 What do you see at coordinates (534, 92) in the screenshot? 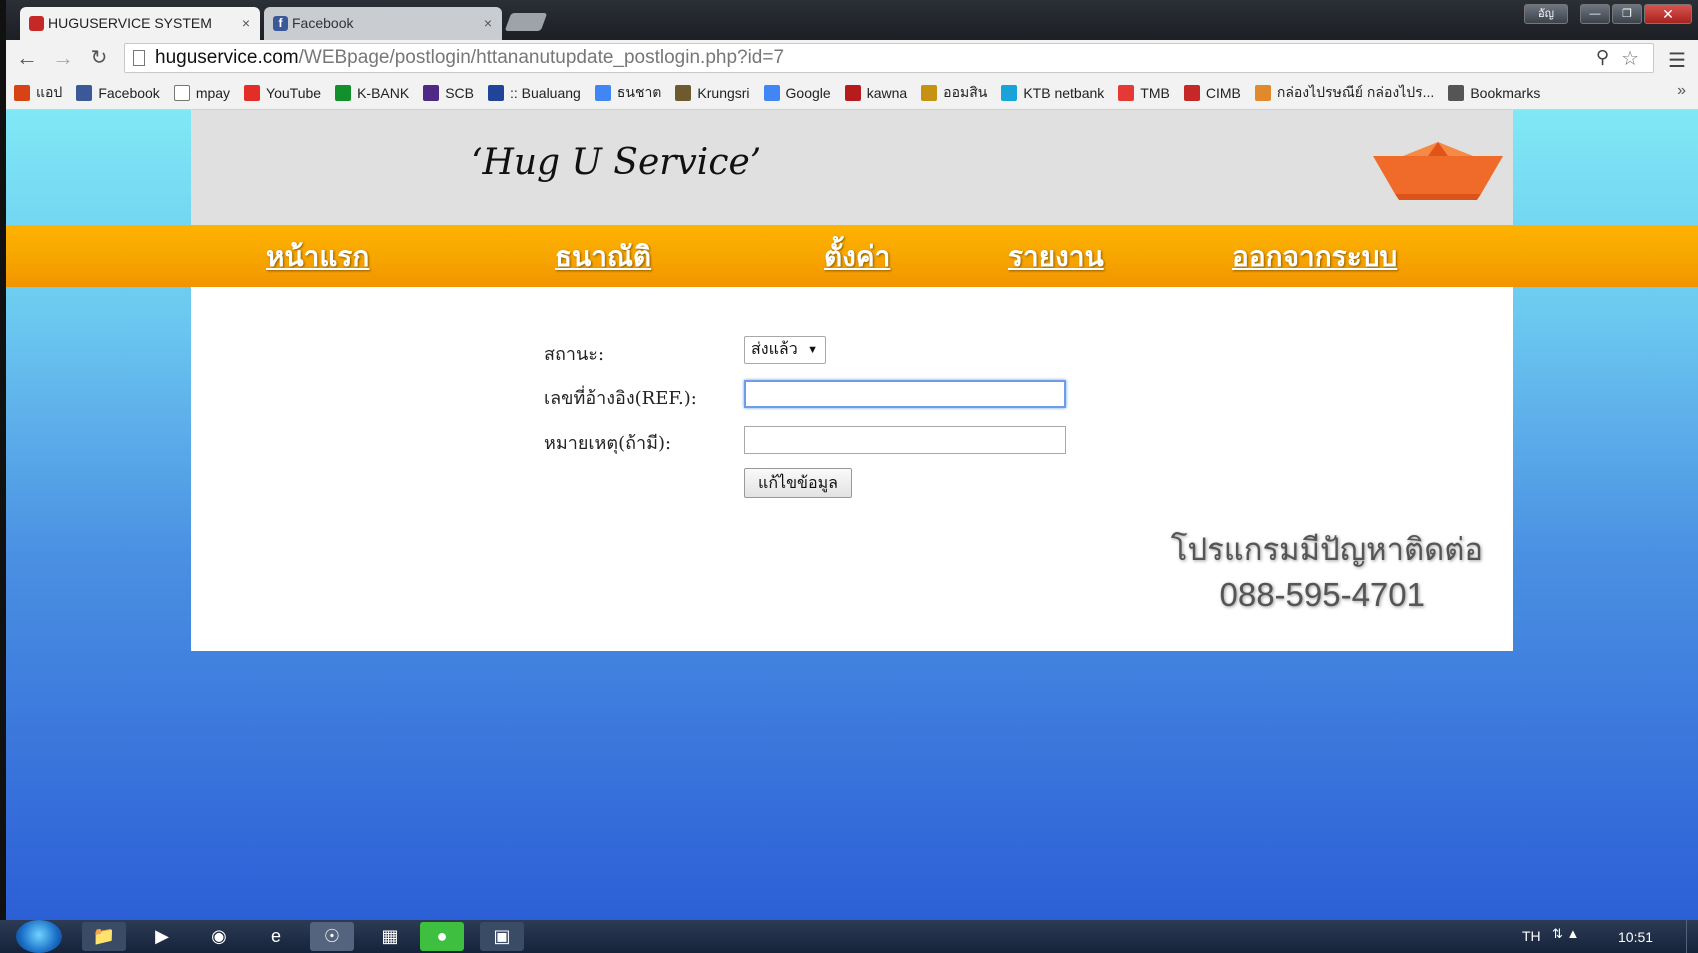
I see `bookmark-item: :: Bualuang` at bounding box center [534, 92].